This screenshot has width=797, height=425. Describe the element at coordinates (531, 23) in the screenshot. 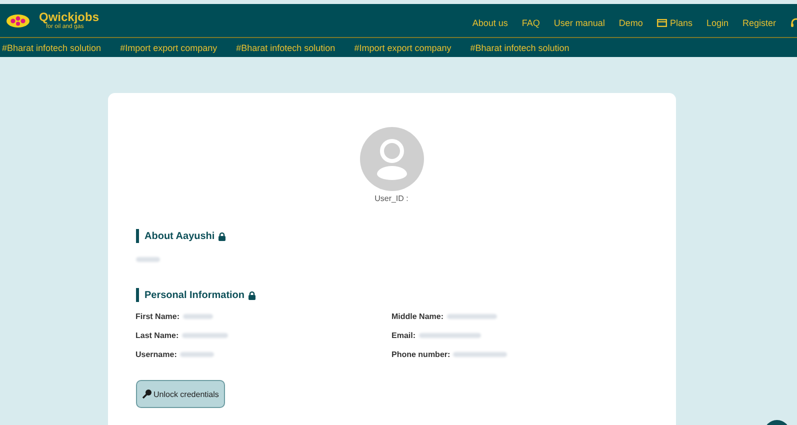

I see `nav-link: FAQ` at that location.